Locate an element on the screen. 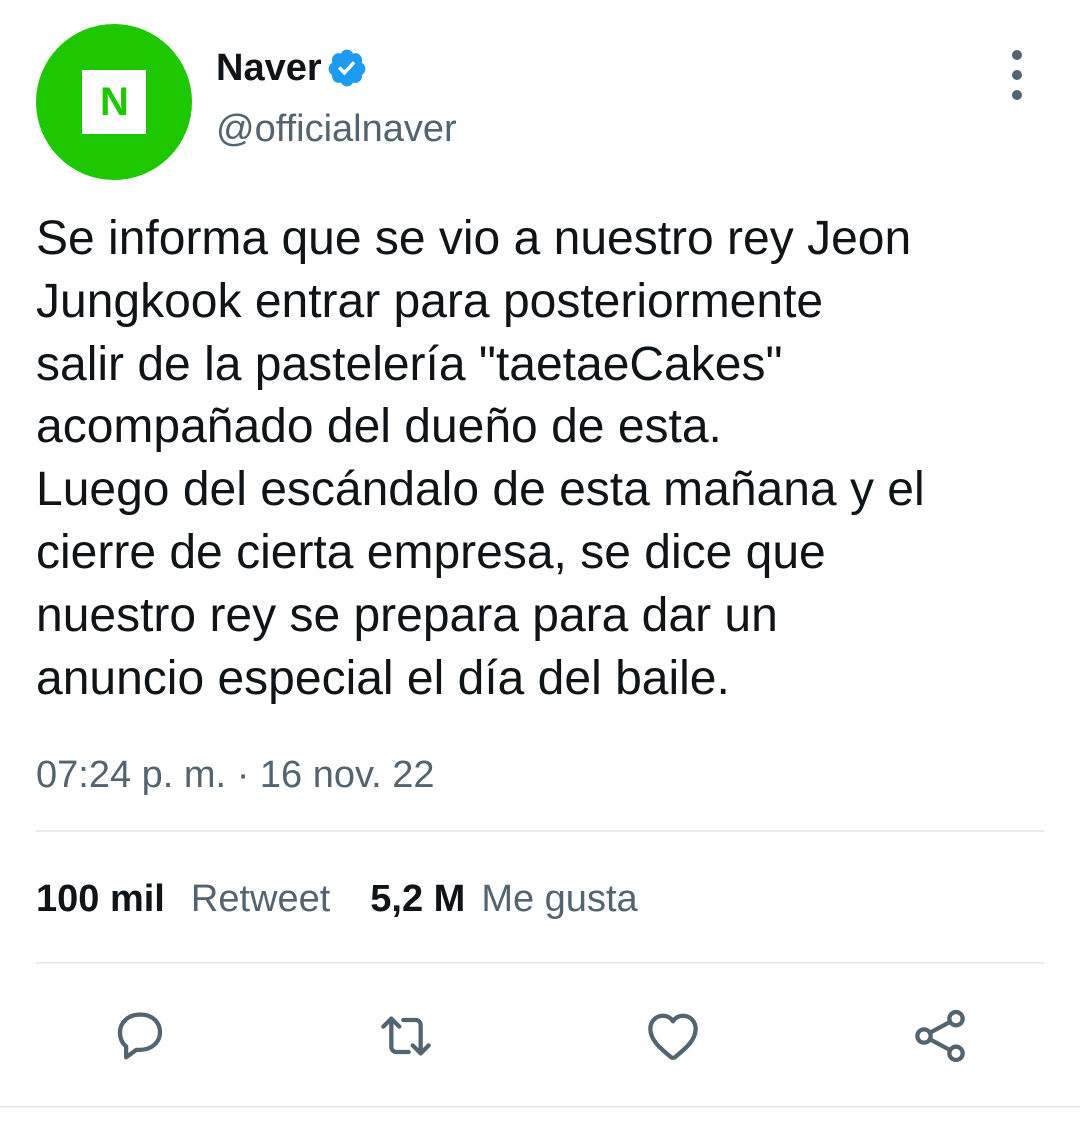 The width and height of the screenshot is (1080, 1128). retweet-icon is located at coordinates (406, 1036).